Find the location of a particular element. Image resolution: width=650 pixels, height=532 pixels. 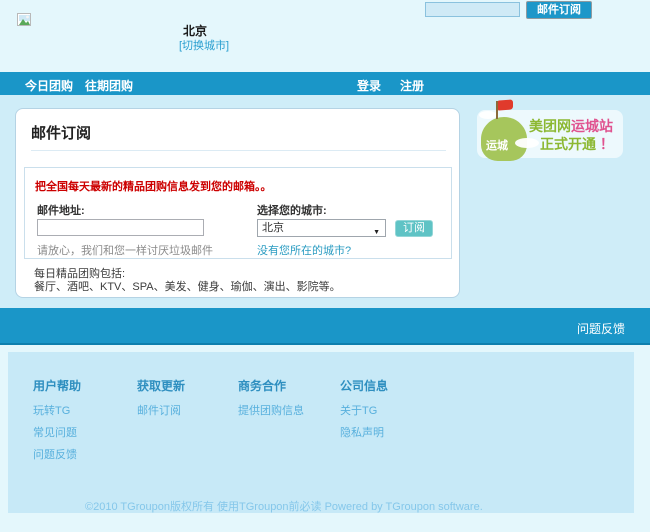

badge-city-site-text: 运城站 is located at coordinates (592, 126).